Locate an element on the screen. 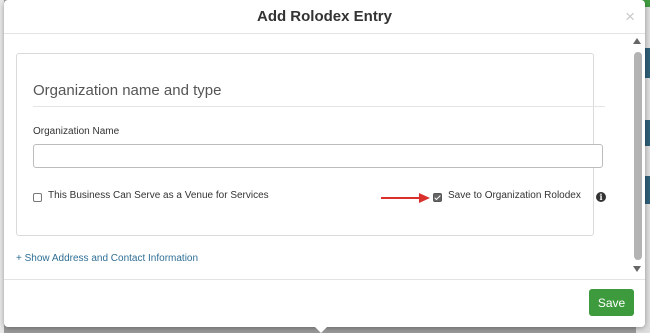 Image resolution: width=650 pixels, height=333 pixels. section-title: Organization name and type is located at coordinates (127, 90).